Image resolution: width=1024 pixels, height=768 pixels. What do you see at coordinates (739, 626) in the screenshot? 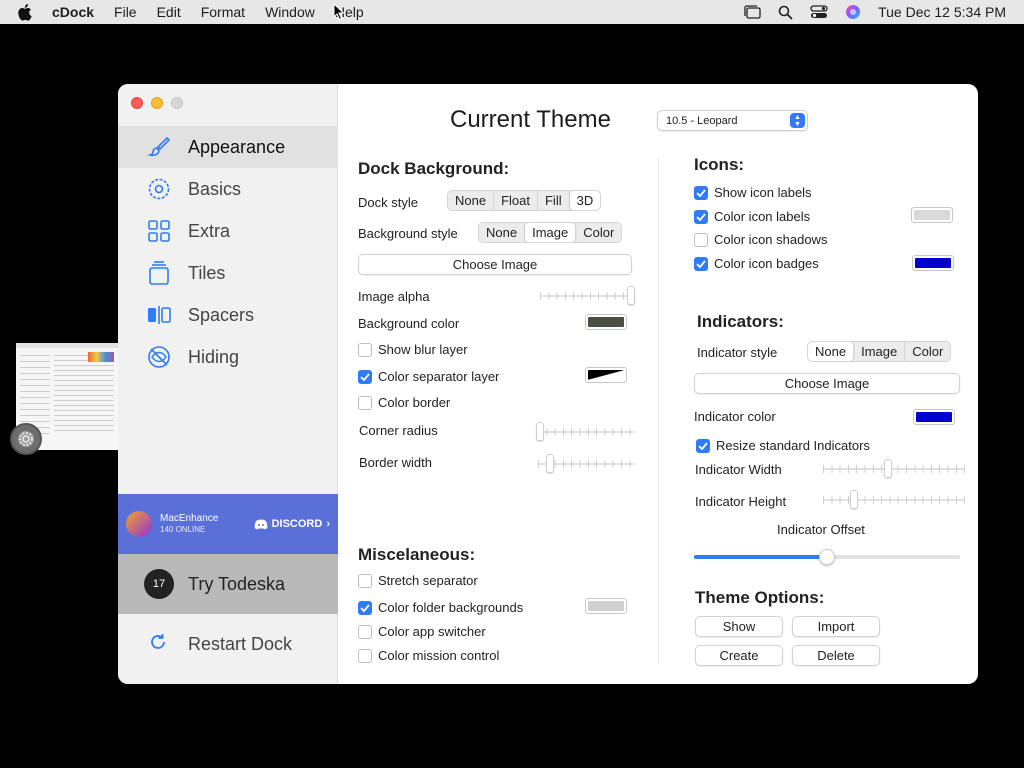
I see `show-theme-button: Show` at bounding box center [739, 626].